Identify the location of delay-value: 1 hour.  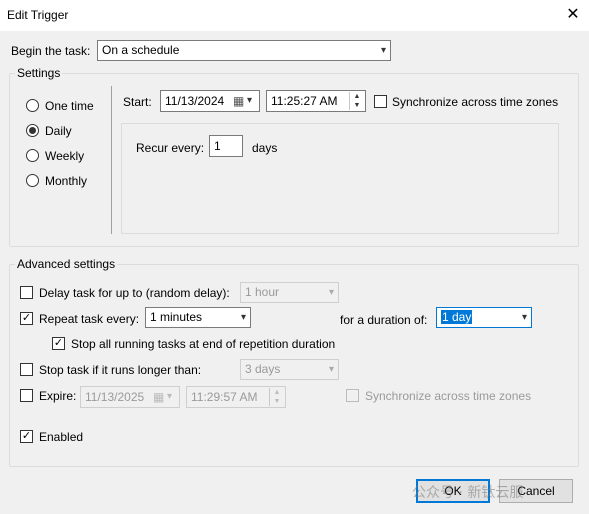
(262, 292).